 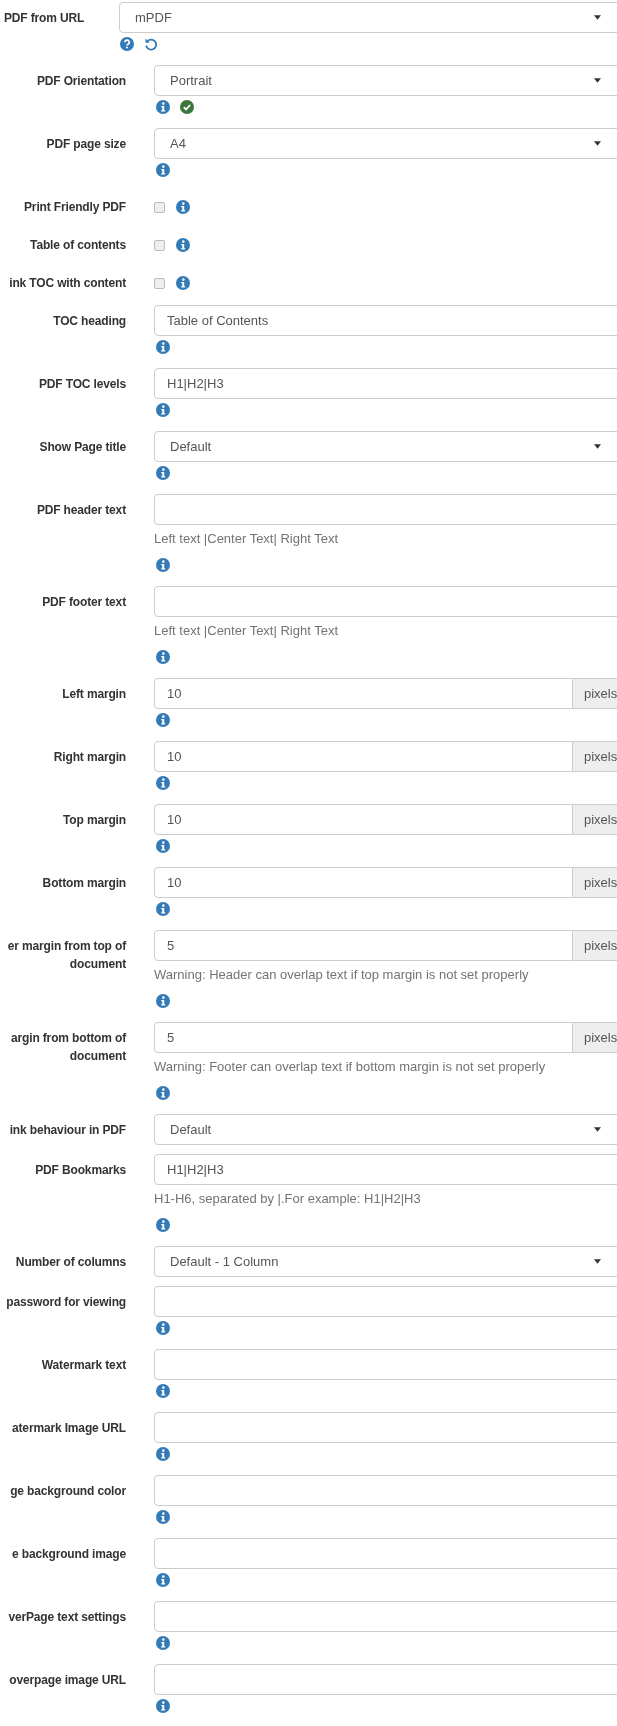 I want to click on field-label: PDF header text, so click(x=80, y=510).